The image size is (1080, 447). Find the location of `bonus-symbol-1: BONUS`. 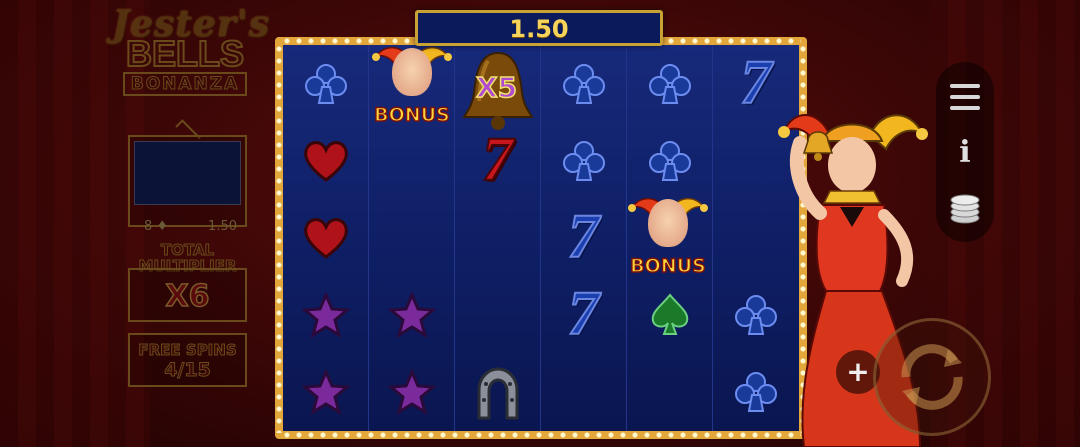

bonus-symbol-1: BONUS is located at coordinates (412, 87).